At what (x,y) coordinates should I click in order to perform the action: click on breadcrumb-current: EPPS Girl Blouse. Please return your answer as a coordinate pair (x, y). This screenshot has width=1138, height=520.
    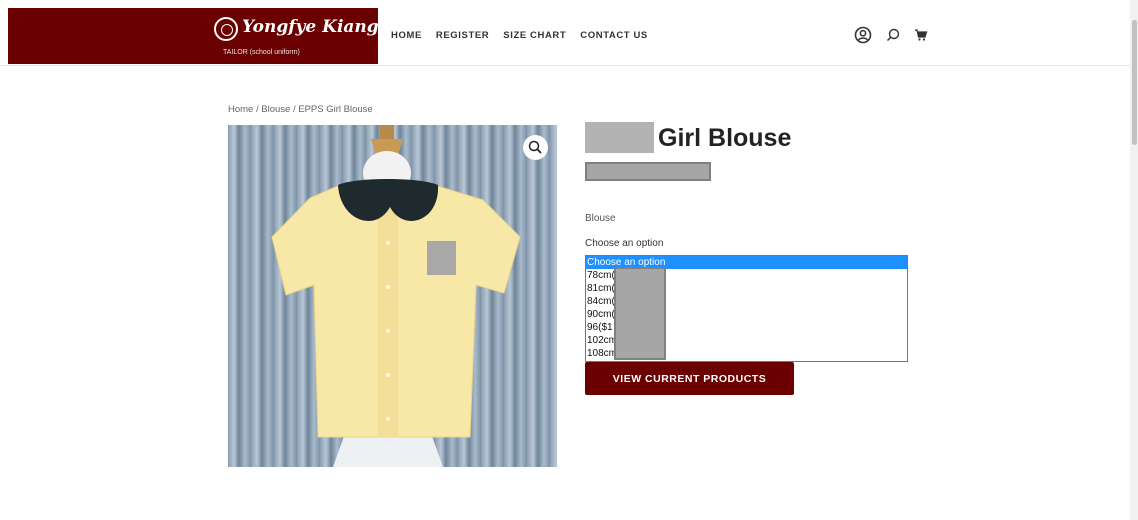
    Looking at the image, I should click on (335, 109).